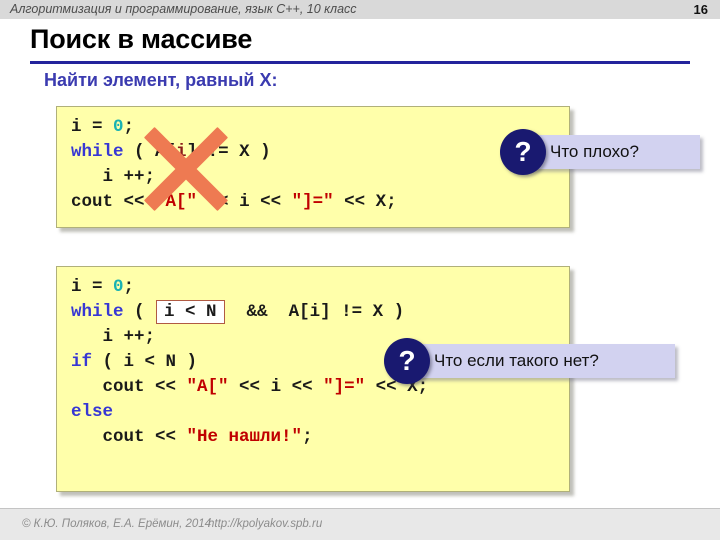  What do you see at coordinates (700, 9) in the screenshot?
I see `page-number: 16` at bounding box center [700, 9].